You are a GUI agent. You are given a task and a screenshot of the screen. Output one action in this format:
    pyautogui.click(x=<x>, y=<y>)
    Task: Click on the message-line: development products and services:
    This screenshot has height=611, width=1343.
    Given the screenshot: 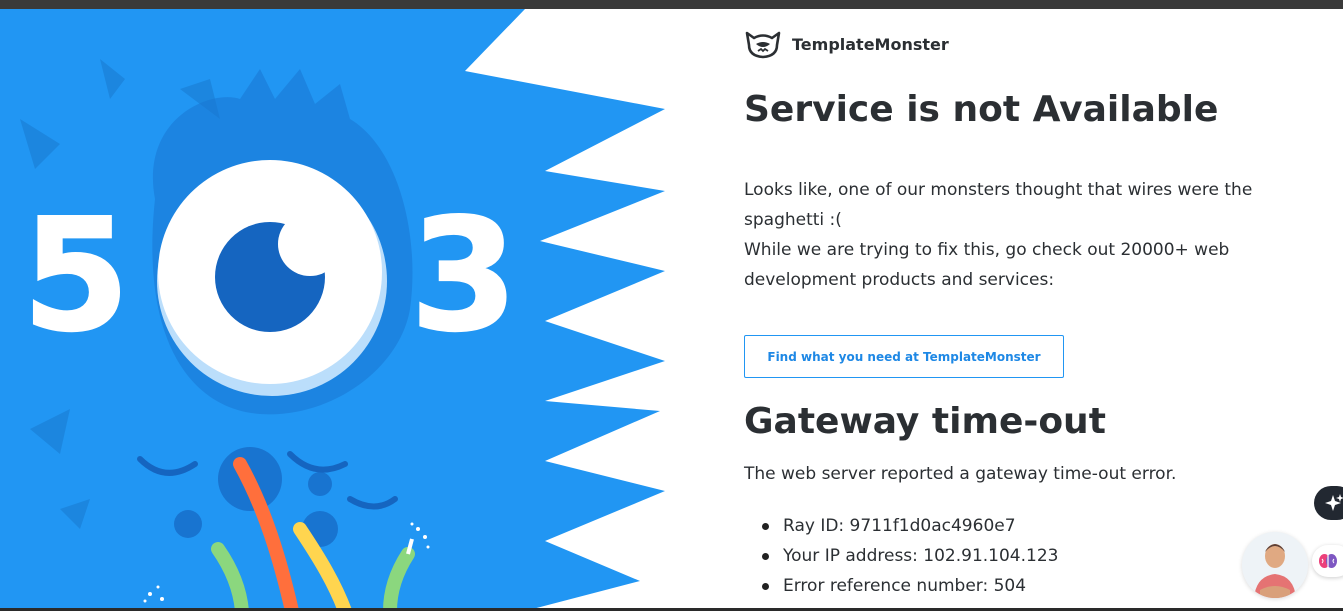 What is the action you would take?
    pyautogui.click(x=899, y=280)
    